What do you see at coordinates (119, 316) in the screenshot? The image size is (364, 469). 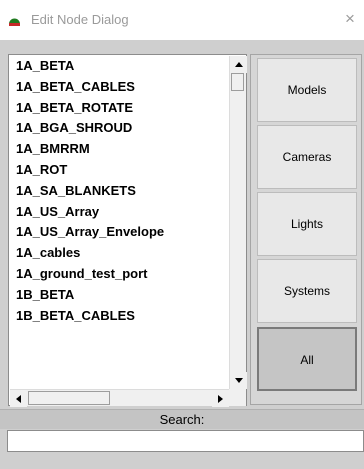 I see `list-item: 1B_BETA_CABLES` at bounding box center [119, 316].